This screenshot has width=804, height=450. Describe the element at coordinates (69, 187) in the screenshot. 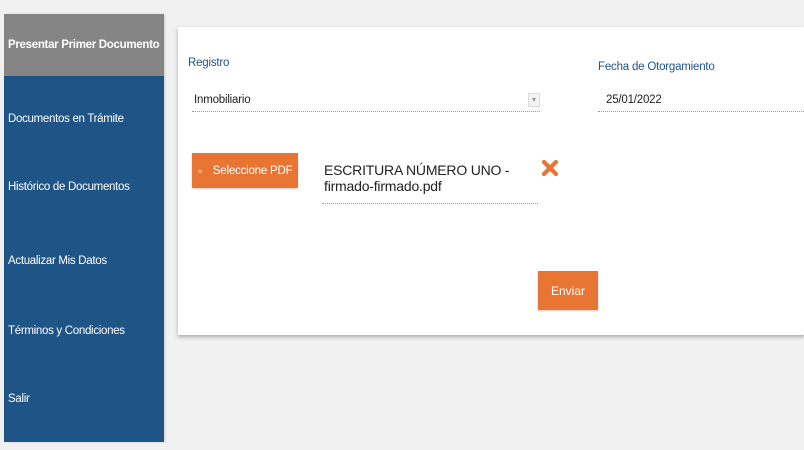

I see `sidebar-item-label: Histórico de Documentos` at that location.